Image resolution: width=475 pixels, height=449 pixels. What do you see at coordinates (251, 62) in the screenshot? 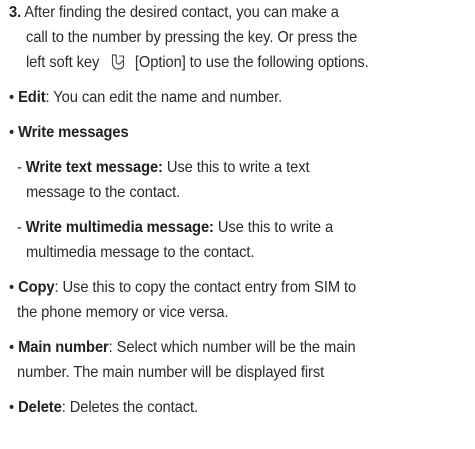
I see `step-3-text-3b: [Option] to use the following options.` at bounding box center [251, 62].